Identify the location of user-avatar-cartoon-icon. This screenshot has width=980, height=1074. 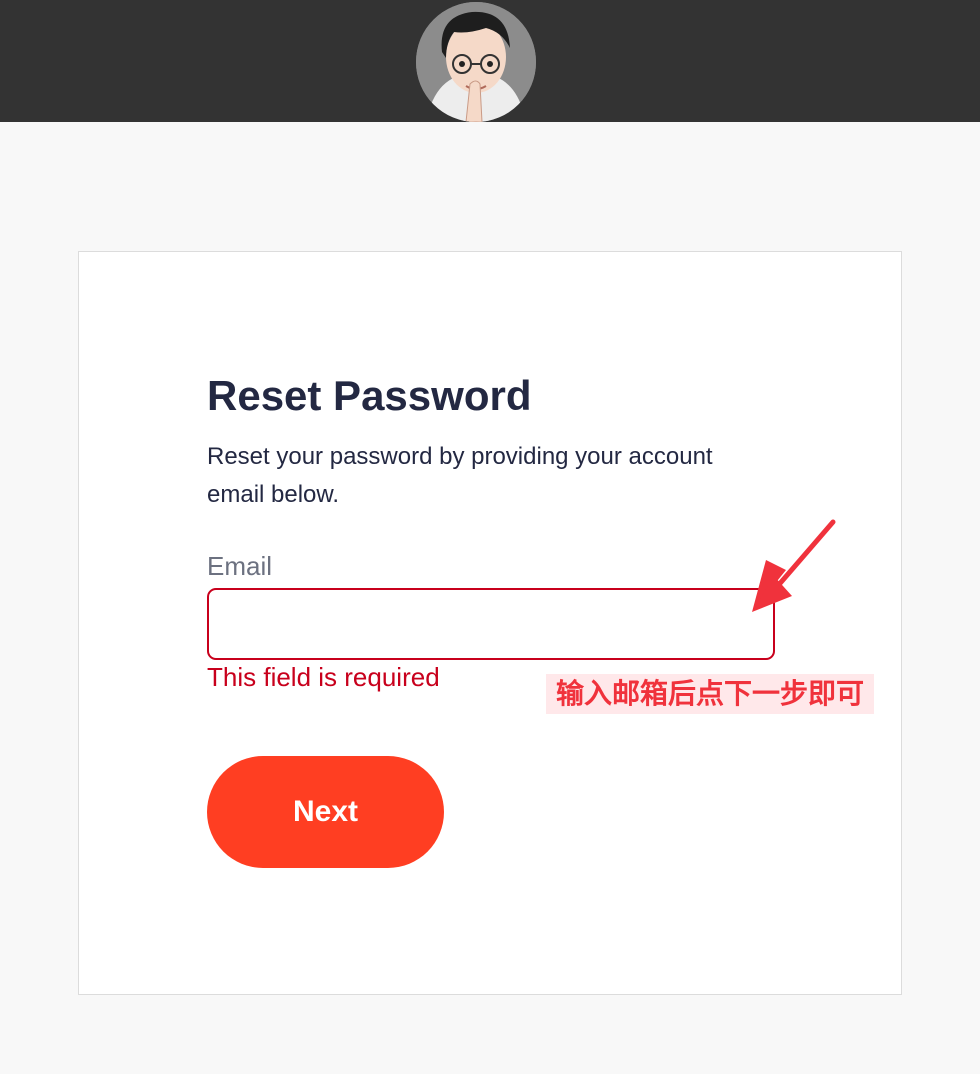
(476, 62).